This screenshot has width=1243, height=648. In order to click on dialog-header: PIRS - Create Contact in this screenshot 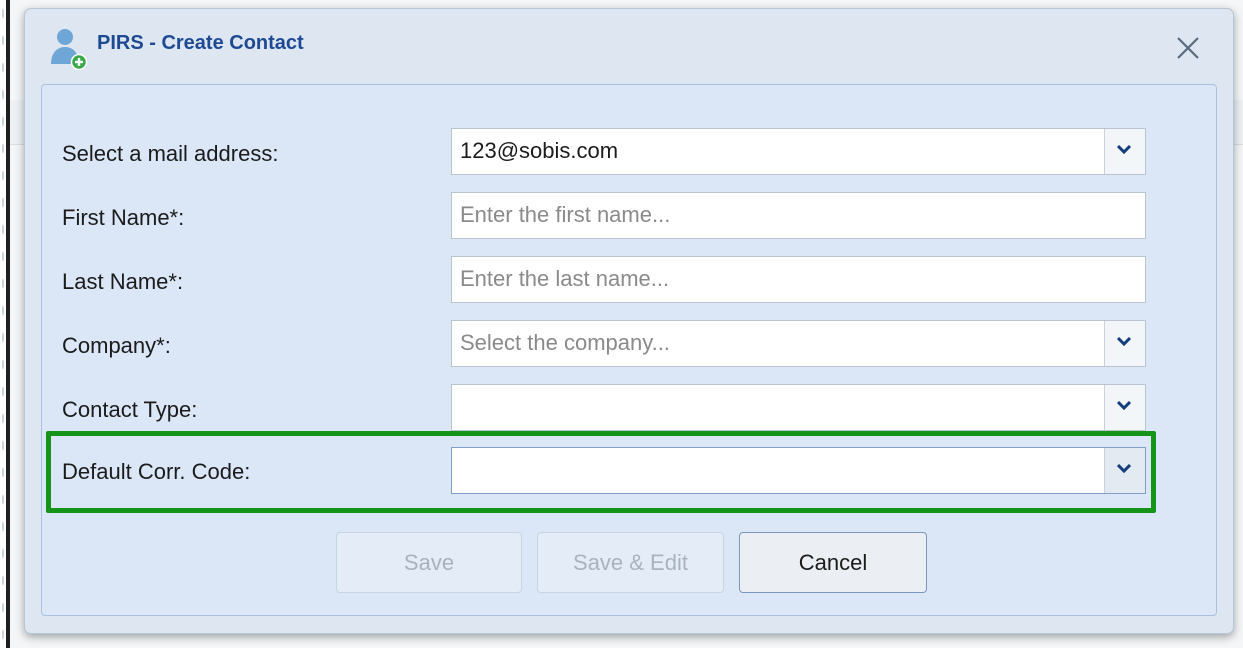, I will do `click(629, 46)`.